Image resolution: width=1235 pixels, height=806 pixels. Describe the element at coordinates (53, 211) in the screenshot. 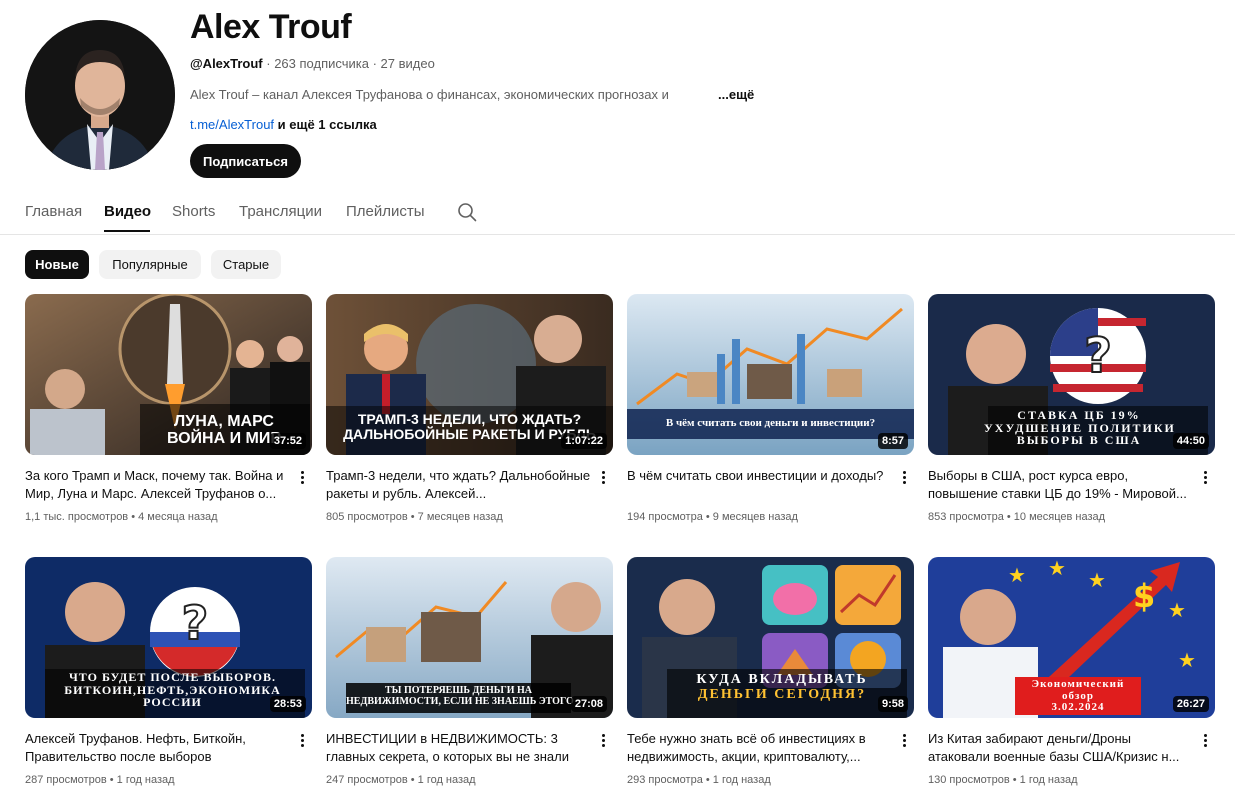

I see `tab-home: Главная` at that location.